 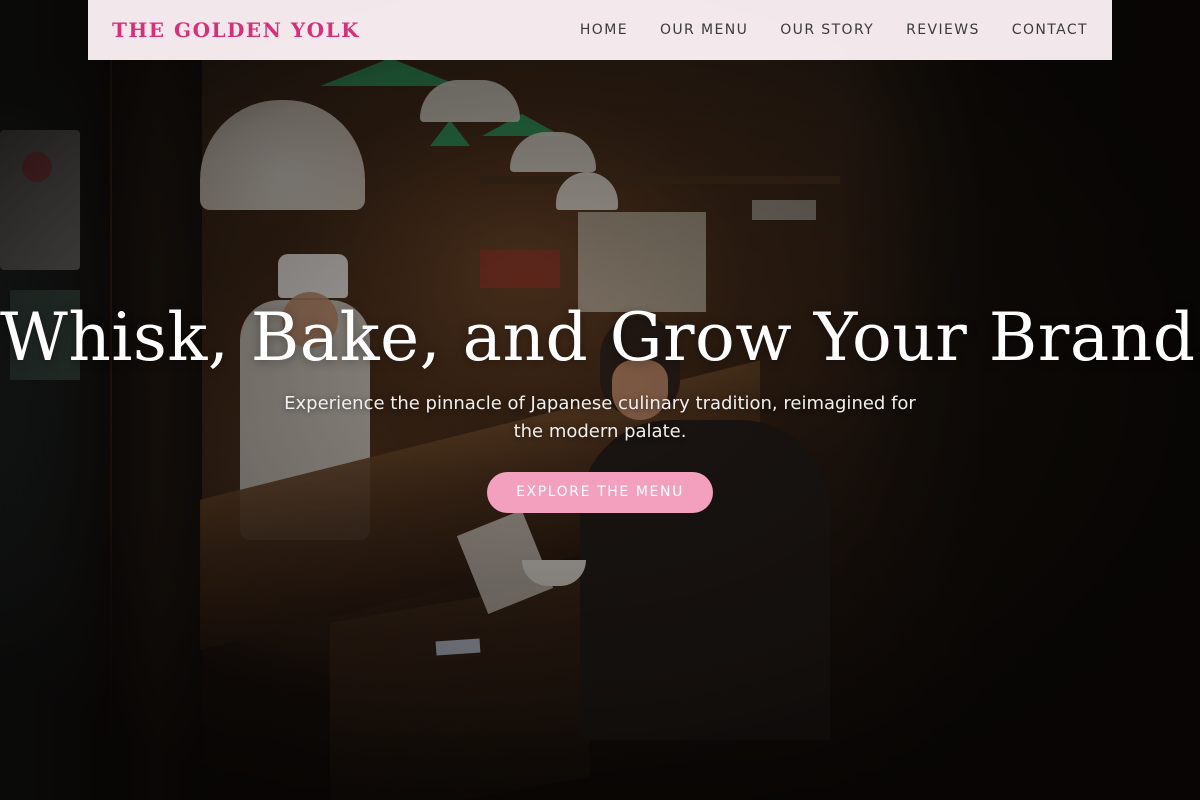 I want to click on nav-link-reviews: REVIEWS, so click(x=943, y=30).